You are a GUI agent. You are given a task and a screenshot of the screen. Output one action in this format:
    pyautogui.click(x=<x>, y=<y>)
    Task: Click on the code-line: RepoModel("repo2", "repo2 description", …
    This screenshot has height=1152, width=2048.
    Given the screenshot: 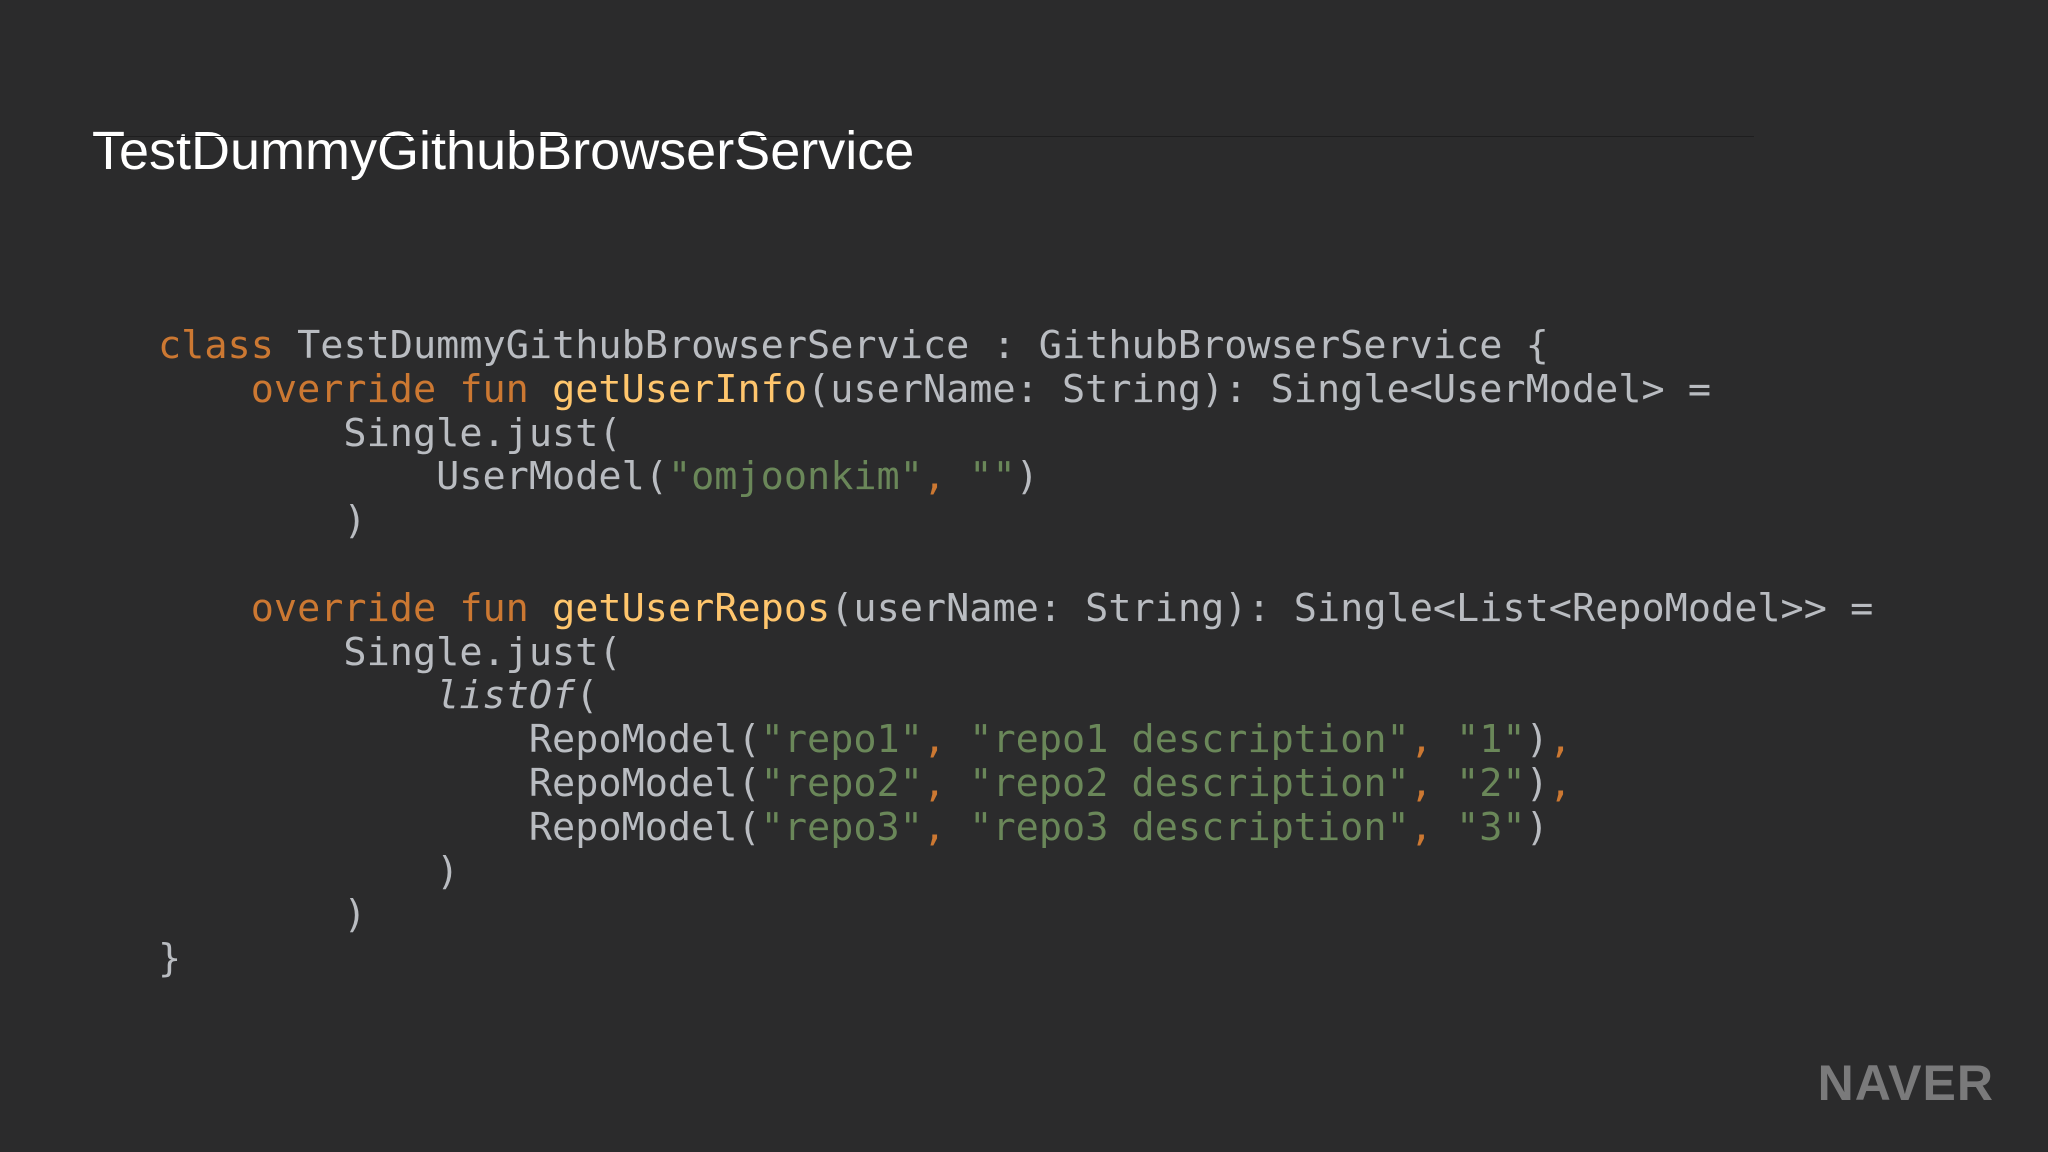 What is the action you would take?
    pyautogui.click(x=1015, y=784)
    